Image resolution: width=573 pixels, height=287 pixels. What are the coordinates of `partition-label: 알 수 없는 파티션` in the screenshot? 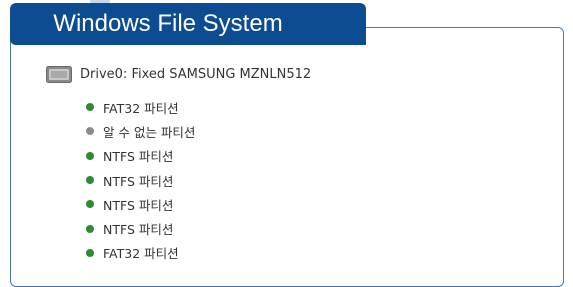 It's located at (149, 132).